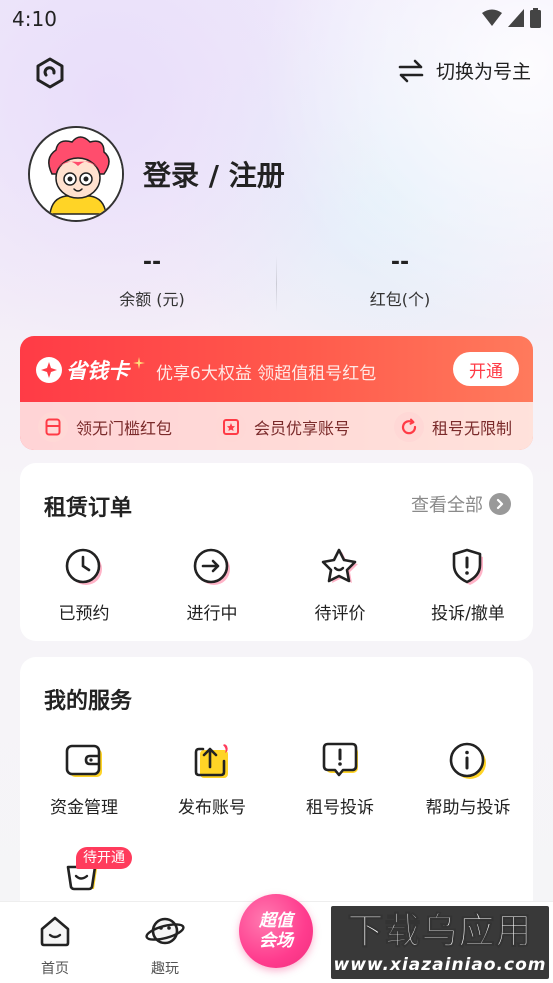 This screenshot has height=983, width=553. I want to click on super-value-venue-button: 超值 会场, so click(276, 931).